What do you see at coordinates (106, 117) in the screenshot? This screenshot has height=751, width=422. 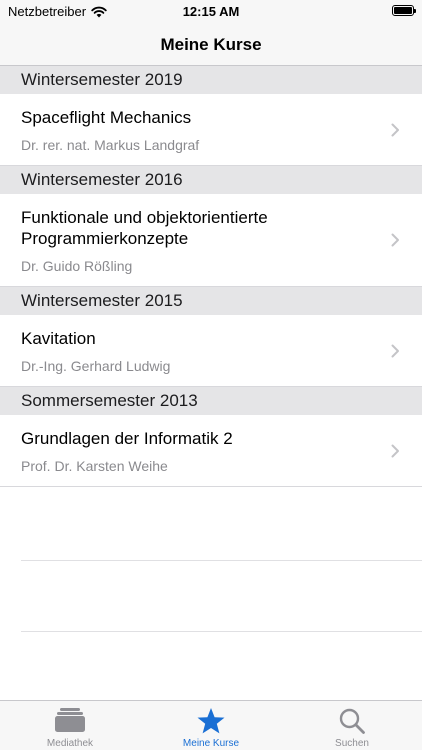 I see `course-title: Spaceflight Mechanics` at bounding box center [106, 117].